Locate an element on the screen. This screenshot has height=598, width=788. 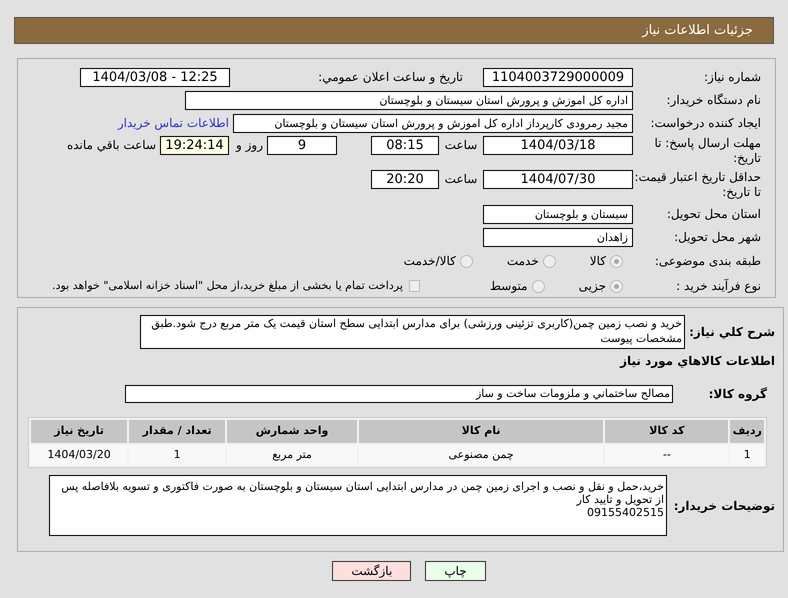
checkbox is located at coordinates (414, 286).